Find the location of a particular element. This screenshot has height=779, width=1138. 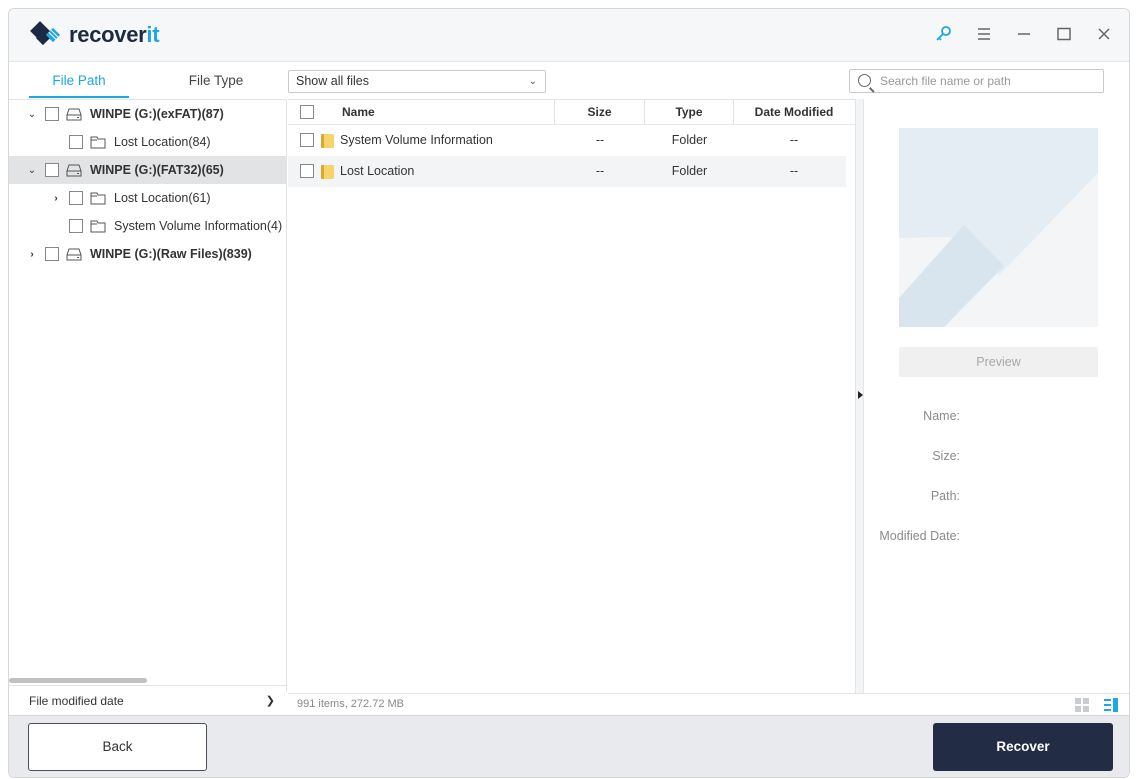

recoverit-logo-icon is located at coordinates (45, 33).